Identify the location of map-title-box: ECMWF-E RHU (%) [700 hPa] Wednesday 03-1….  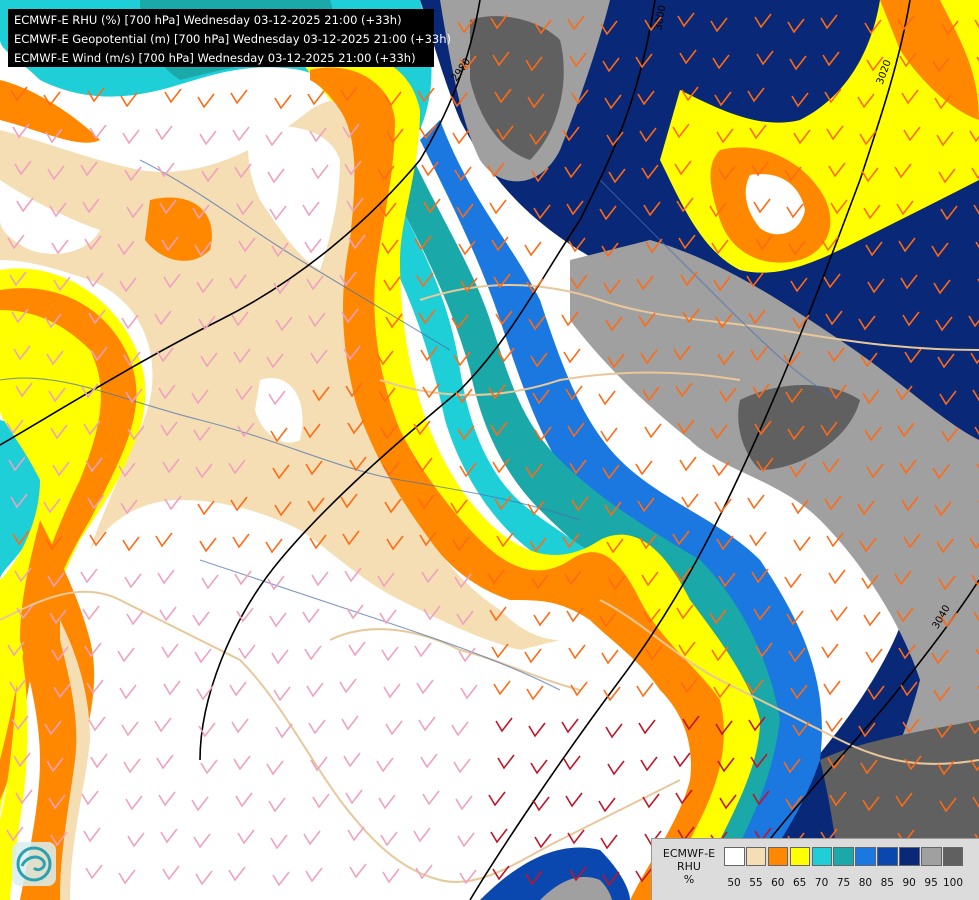
(229, 38).